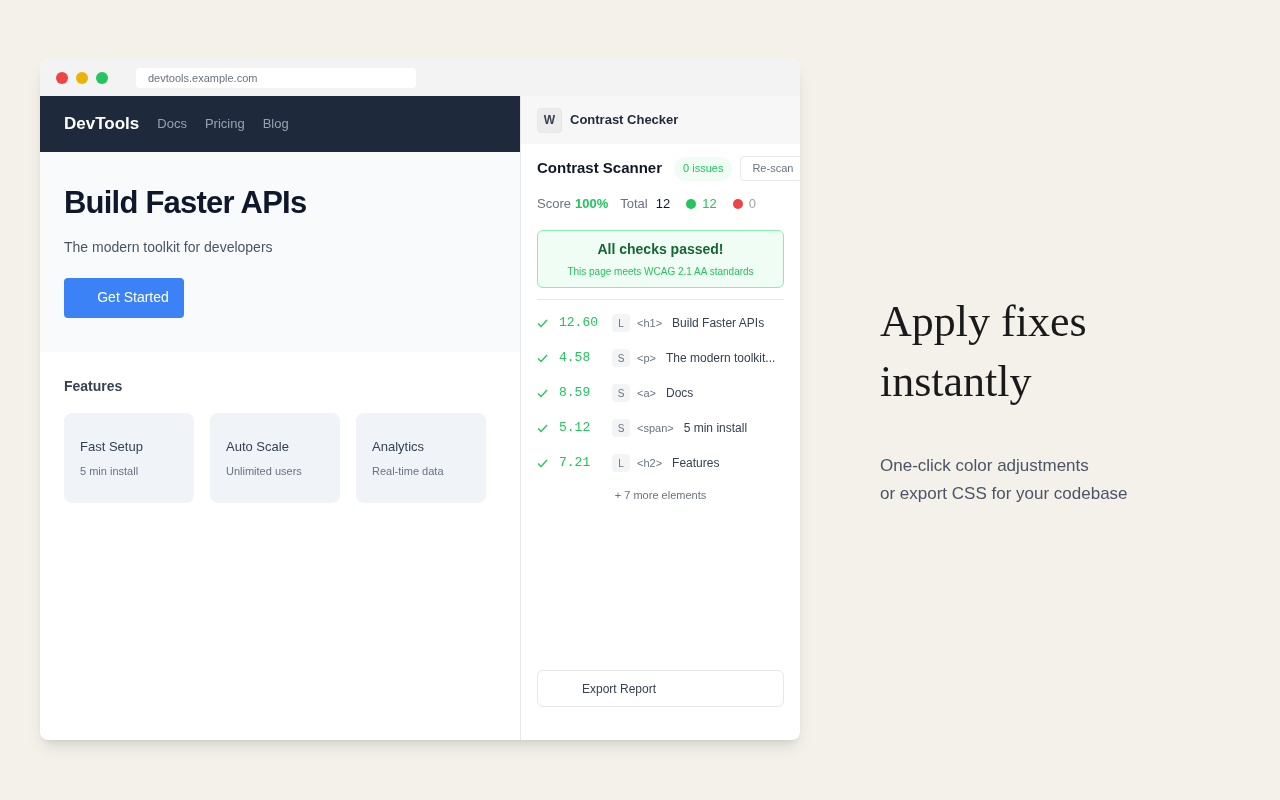 The image size is (1280, 800). What do you see at coordinates (399, 447) in the screenshot?
I see `feature-title: Analytics` at bounding box center [399, 447].